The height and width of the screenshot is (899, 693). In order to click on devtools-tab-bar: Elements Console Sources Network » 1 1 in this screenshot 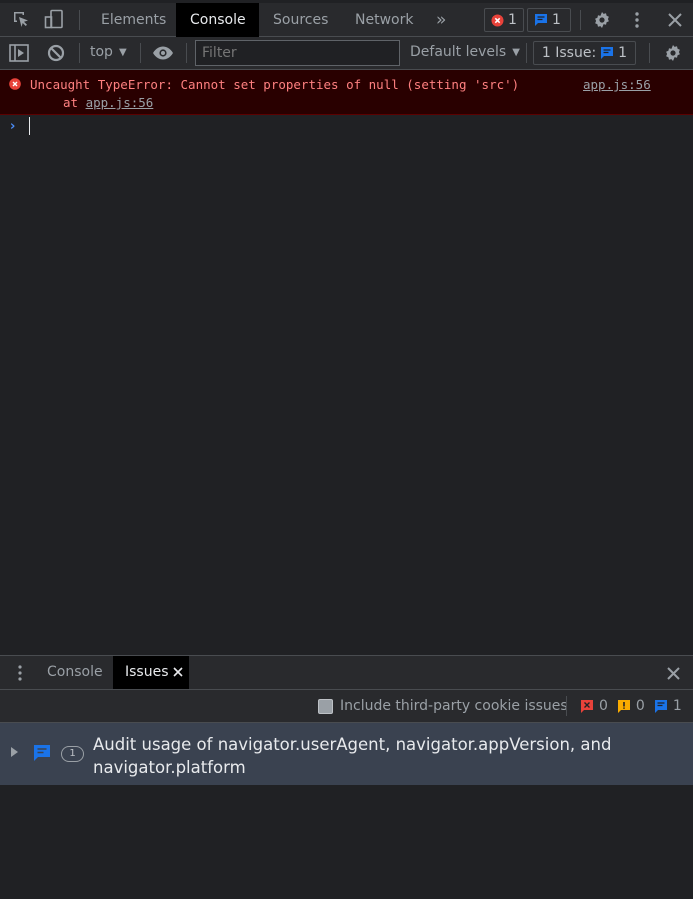, I will do `click(346, 18)`.